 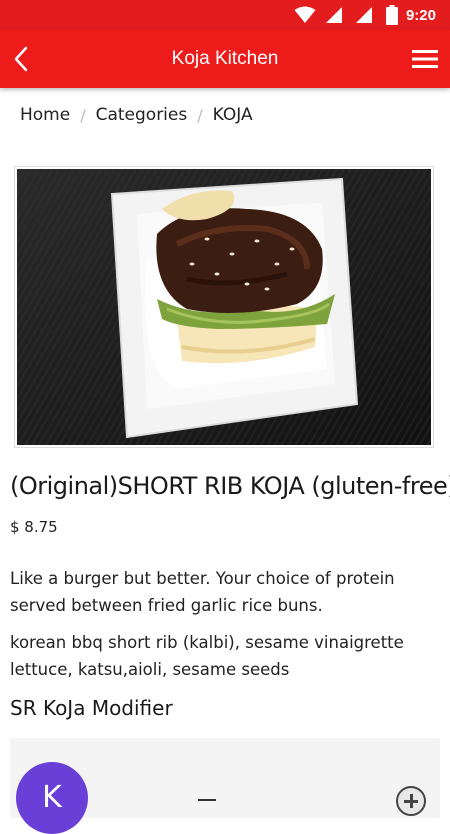 What do you see at coordinates (420, 15) in the screenshot?
I see `status-time: 9:20` at bounding box center [420, 15].